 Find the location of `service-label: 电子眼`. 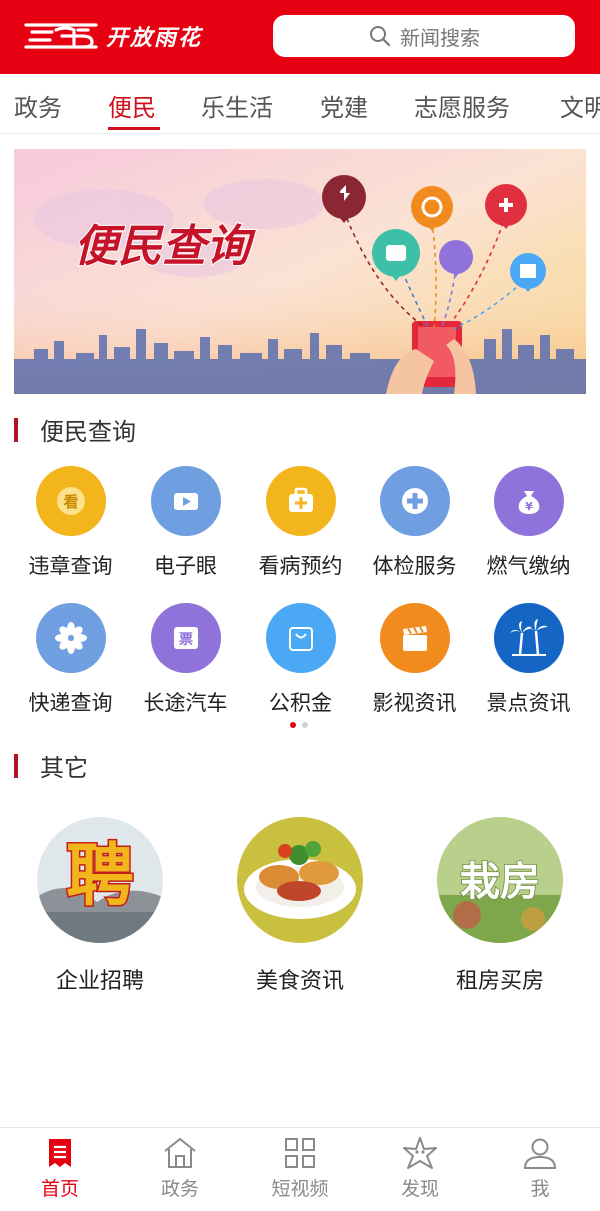

service-label: 电子眼 is located at coordinates (185, 566).